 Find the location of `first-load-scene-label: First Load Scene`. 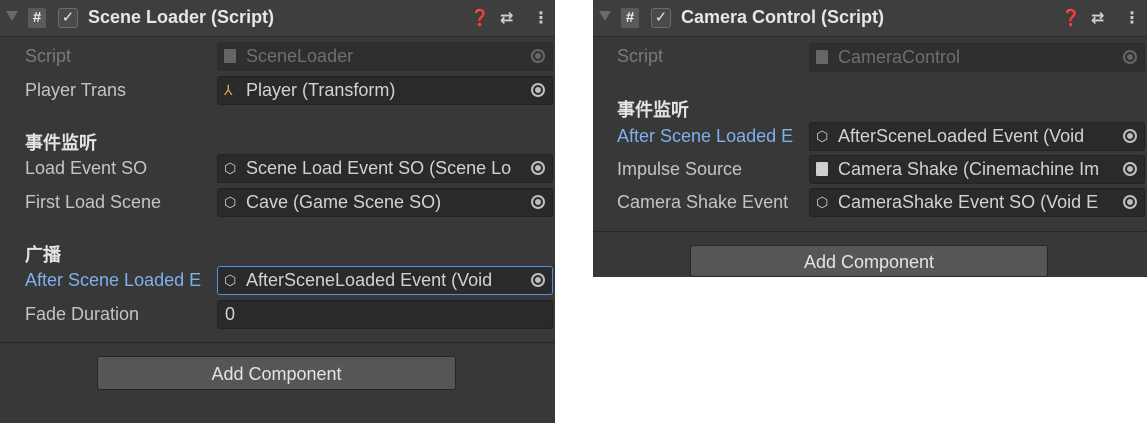

first-load-scene-label: First Load Scene is located at coordinates (93, 202).